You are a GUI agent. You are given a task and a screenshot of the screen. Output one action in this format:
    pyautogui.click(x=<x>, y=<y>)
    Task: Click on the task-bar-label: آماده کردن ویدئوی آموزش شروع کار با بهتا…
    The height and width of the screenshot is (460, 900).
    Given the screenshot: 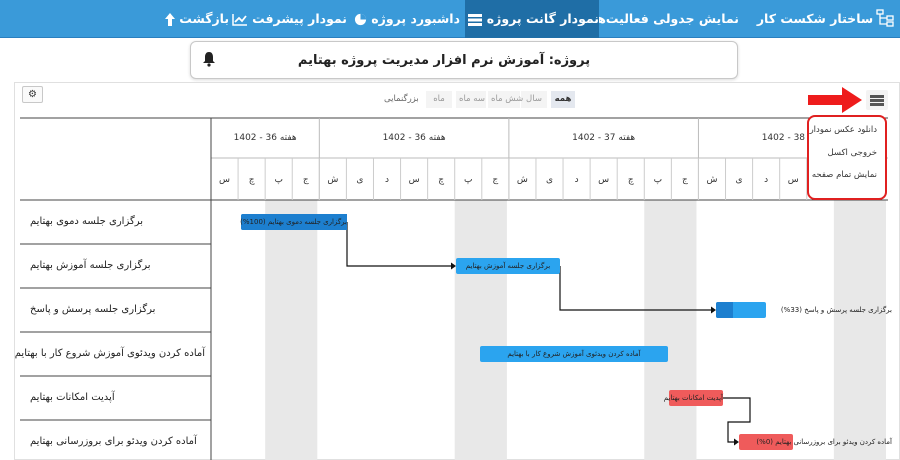 What is the action you would take?
    pyautogui.click(x=574, y=354)
    